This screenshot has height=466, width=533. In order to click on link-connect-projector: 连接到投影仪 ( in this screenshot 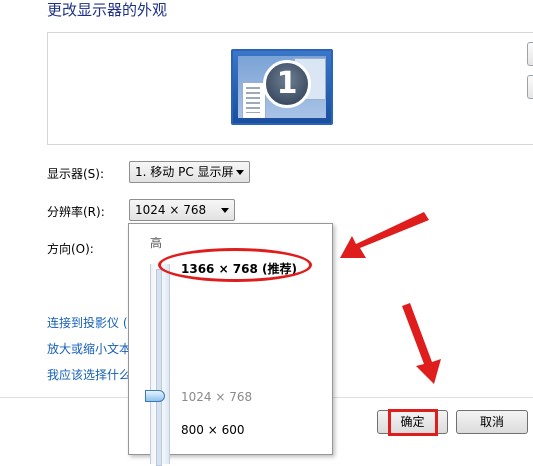, I will do `click(87, 322)`.